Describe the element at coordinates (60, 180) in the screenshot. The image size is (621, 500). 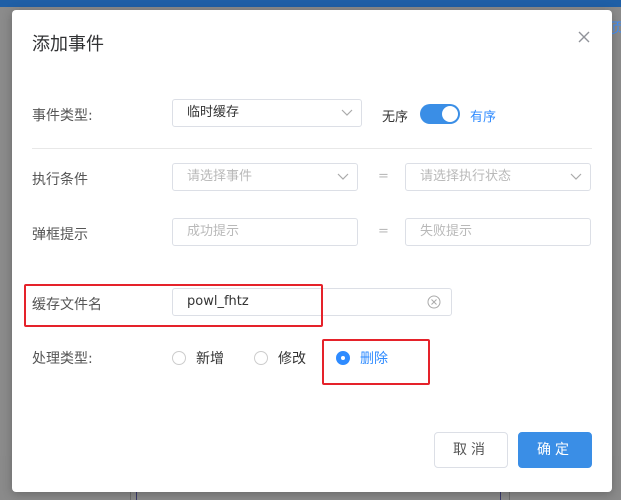
I see `exec-condition-label: 执行条件` at that location.